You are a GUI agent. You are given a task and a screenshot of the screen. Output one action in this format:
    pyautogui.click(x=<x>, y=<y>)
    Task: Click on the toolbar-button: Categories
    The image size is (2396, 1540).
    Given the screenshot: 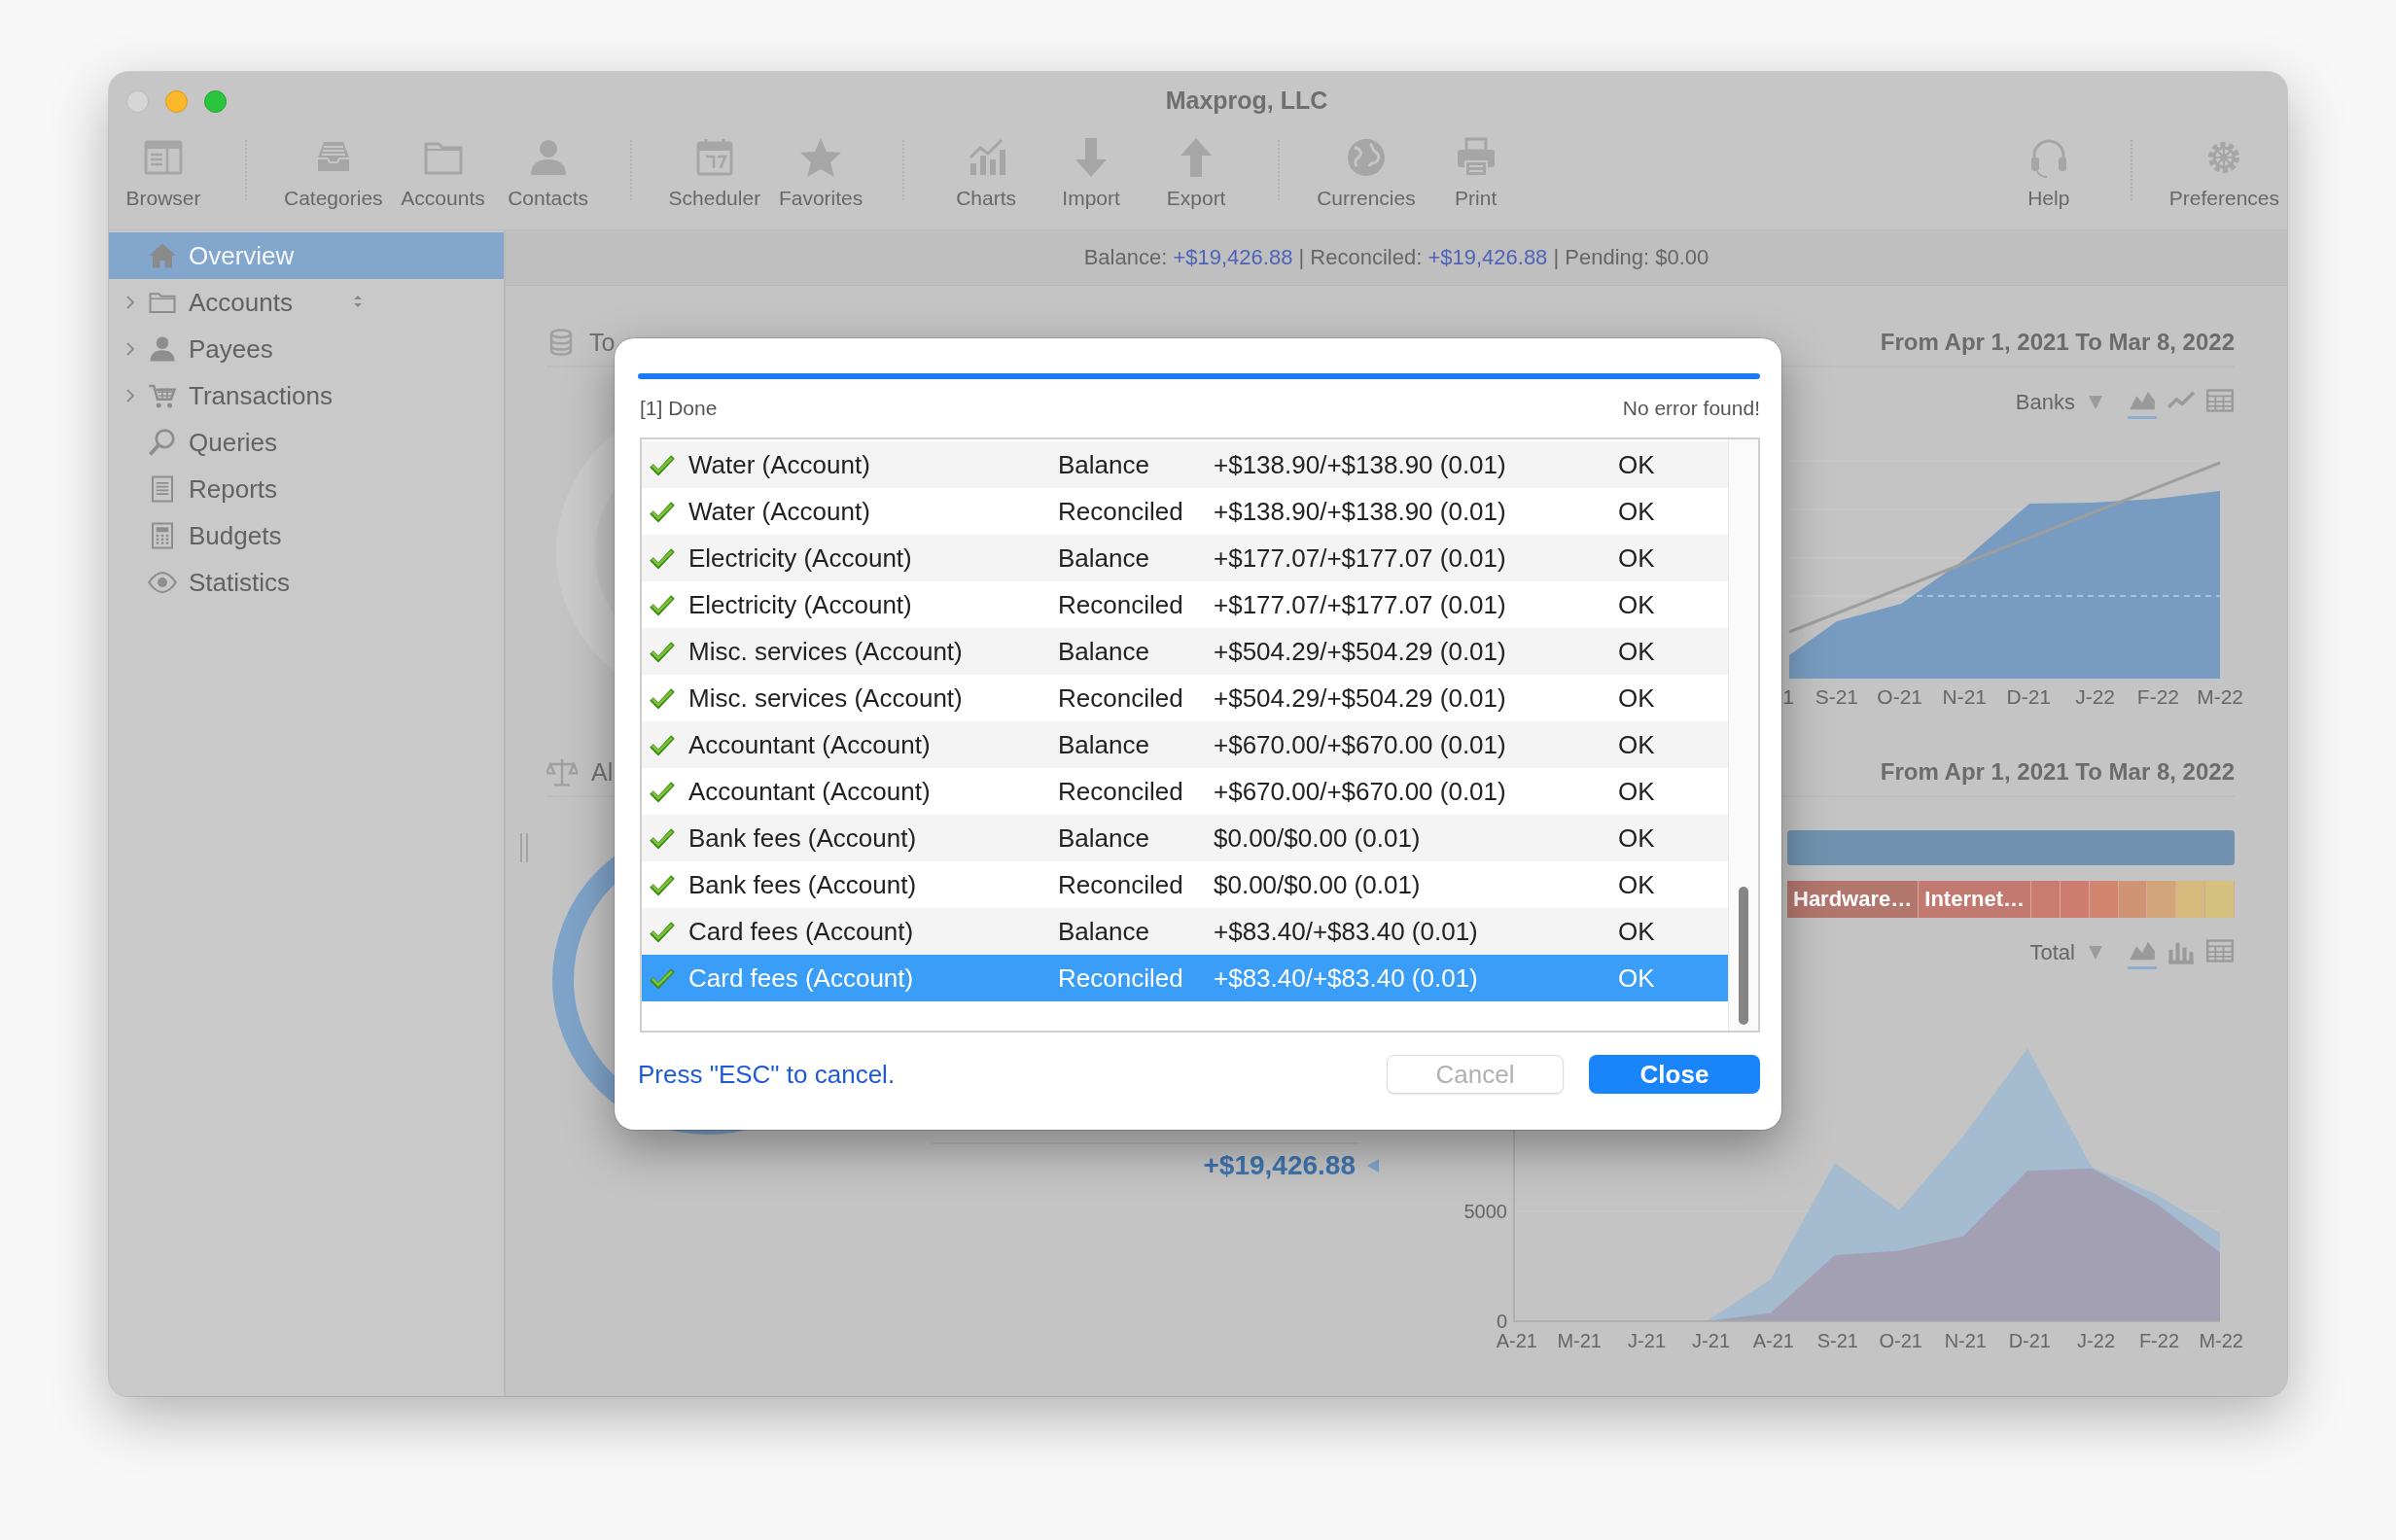 What is the action you would take?
    pyautogui.click(x=334, y=169)
    